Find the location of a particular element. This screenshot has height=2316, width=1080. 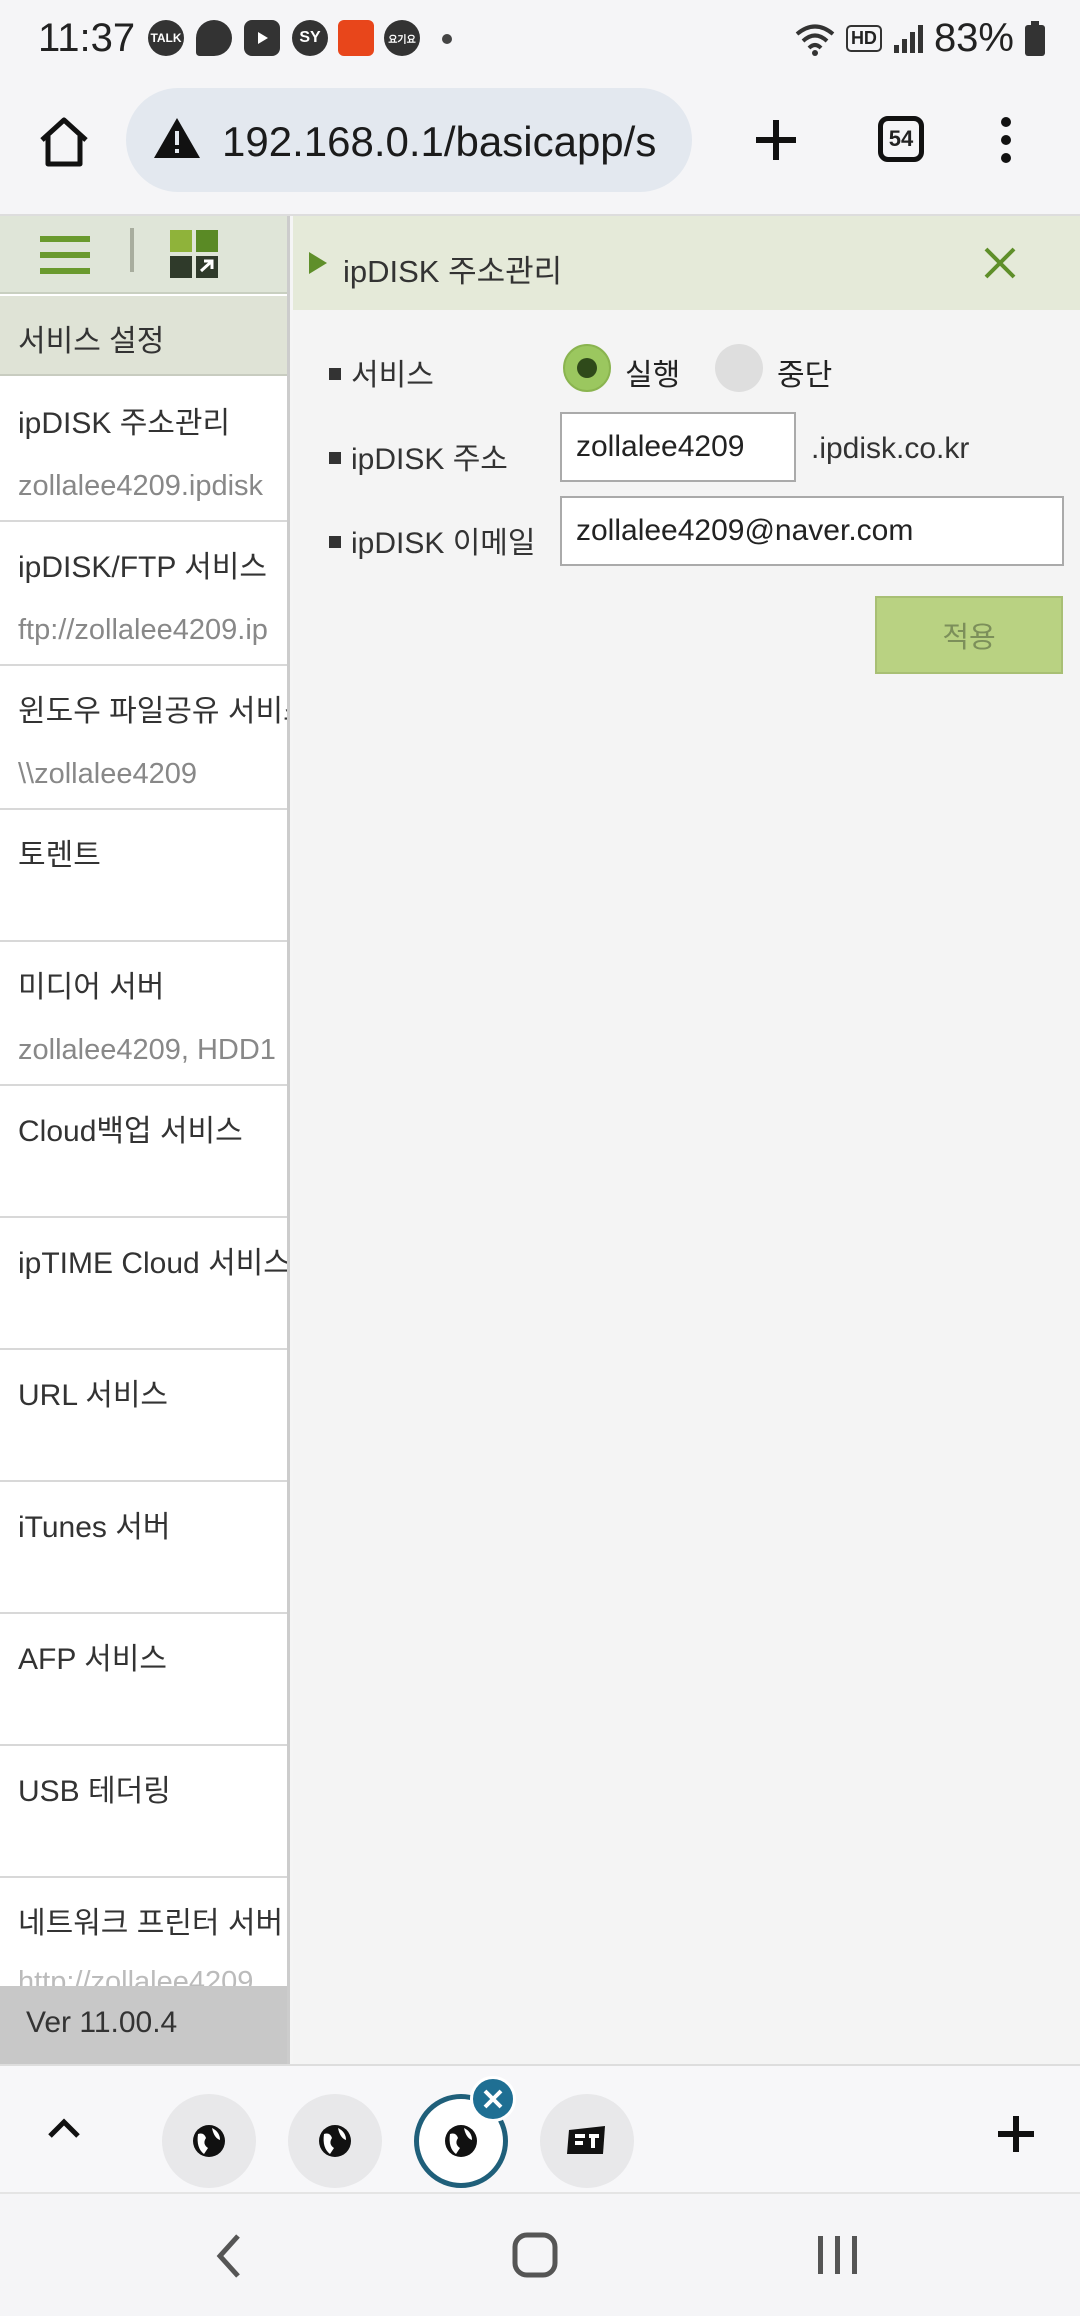

battery-percent: 83% is located at coordinates (973, 38).